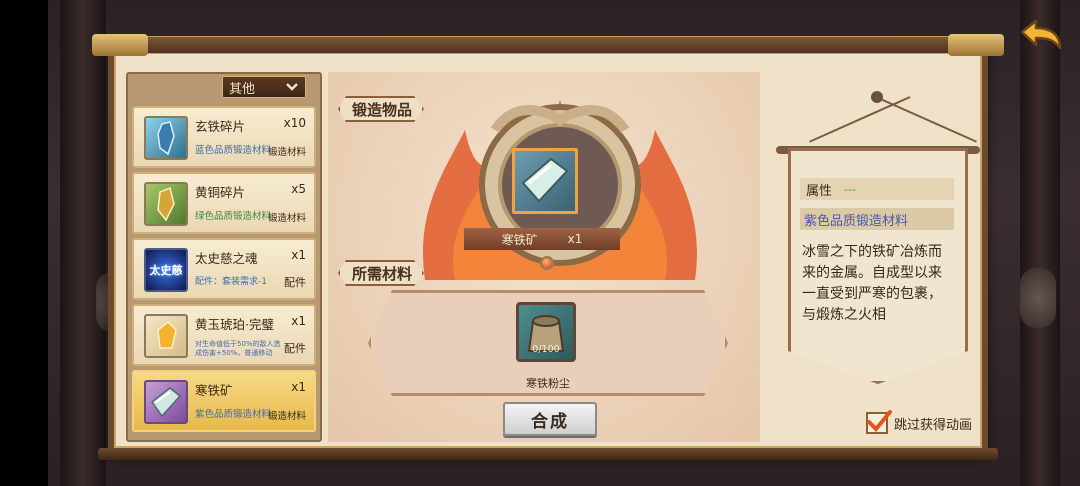 The image size is (1080, 486). I want to click on dropdown-selected: 其他, so click(242, 89).